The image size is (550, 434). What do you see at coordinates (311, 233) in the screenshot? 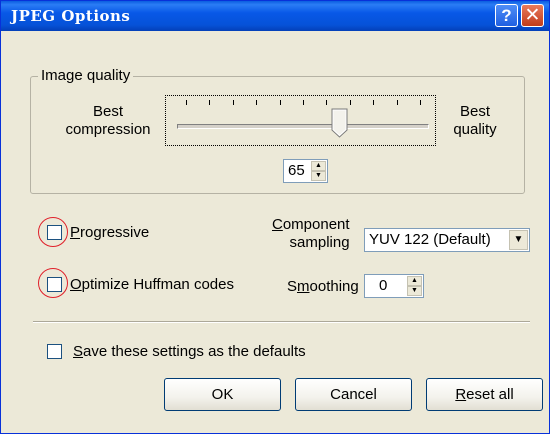
I see `component-sampling-label: Component sampling` at bounding box center [311, 233].